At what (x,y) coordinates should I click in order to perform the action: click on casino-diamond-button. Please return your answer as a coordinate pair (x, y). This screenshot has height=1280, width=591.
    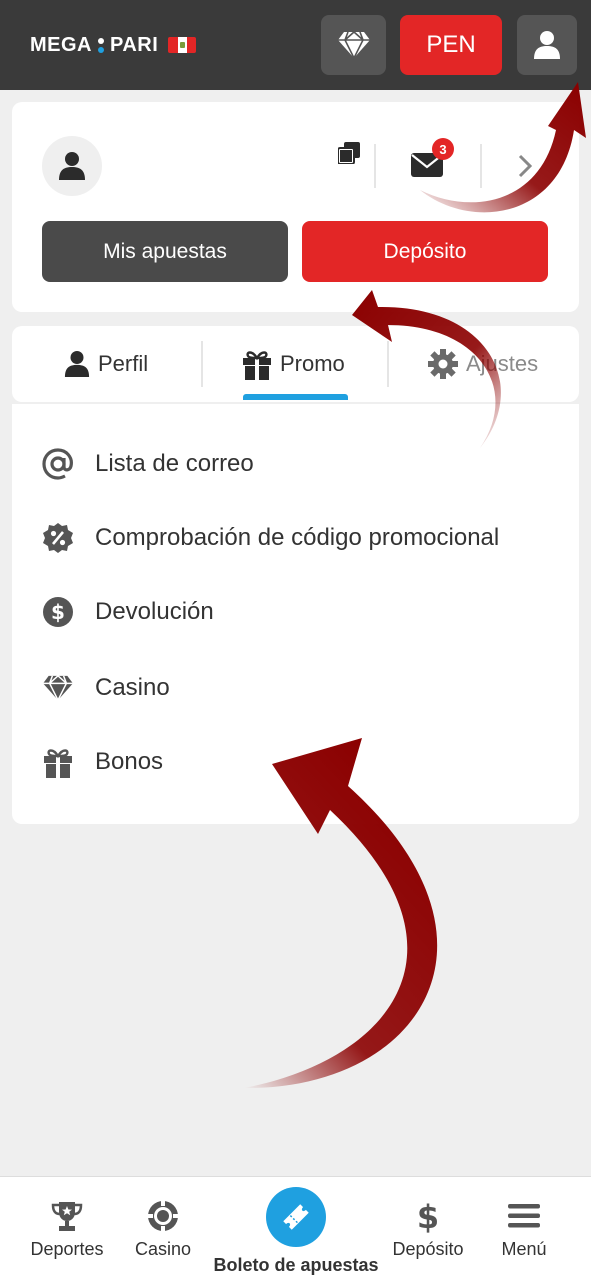
    Looking at the image, I should click on (353, 45).